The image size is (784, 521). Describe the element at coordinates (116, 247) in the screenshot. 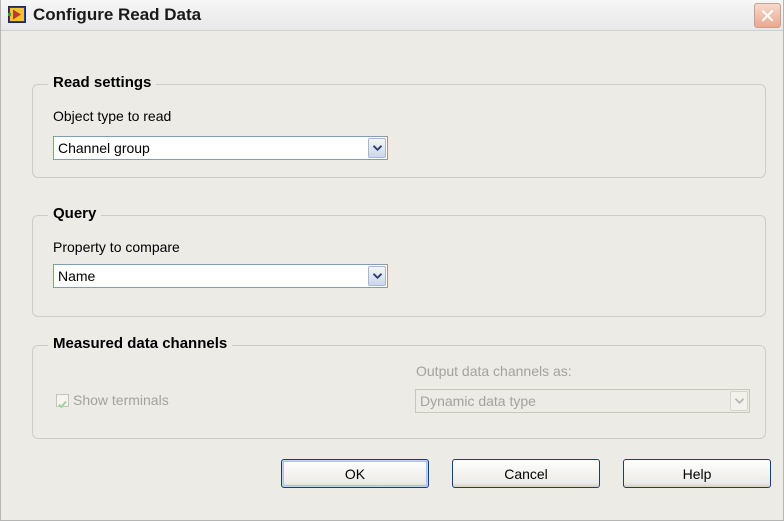

I see `property-compare-label: Property to compare` at that location.